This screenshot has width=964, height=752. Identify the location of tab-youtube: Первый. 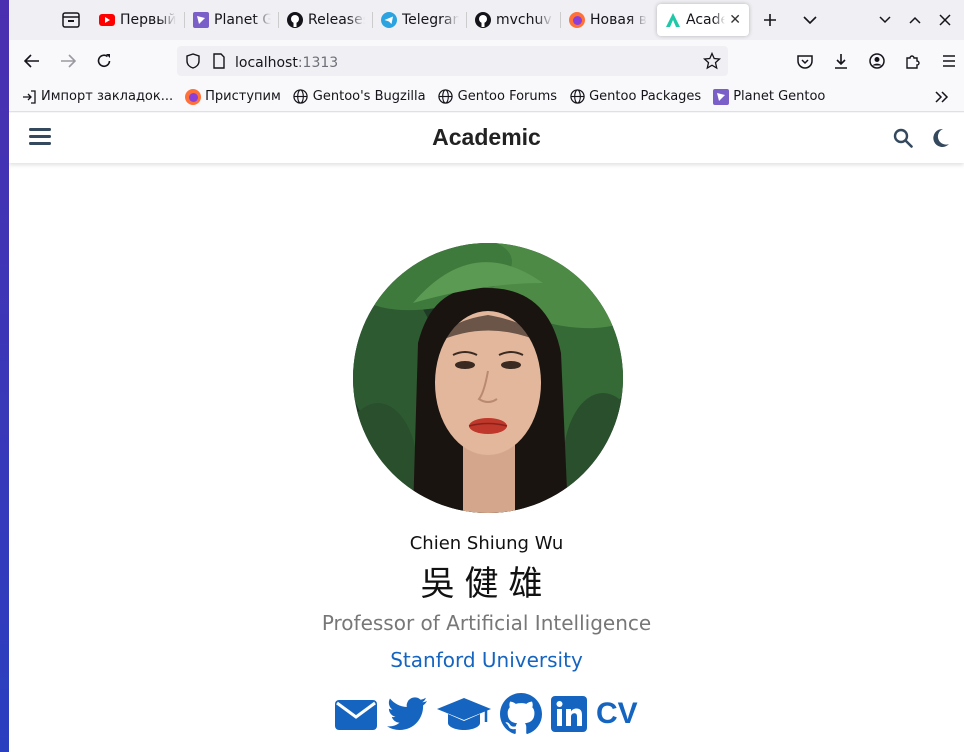
(138, 20).